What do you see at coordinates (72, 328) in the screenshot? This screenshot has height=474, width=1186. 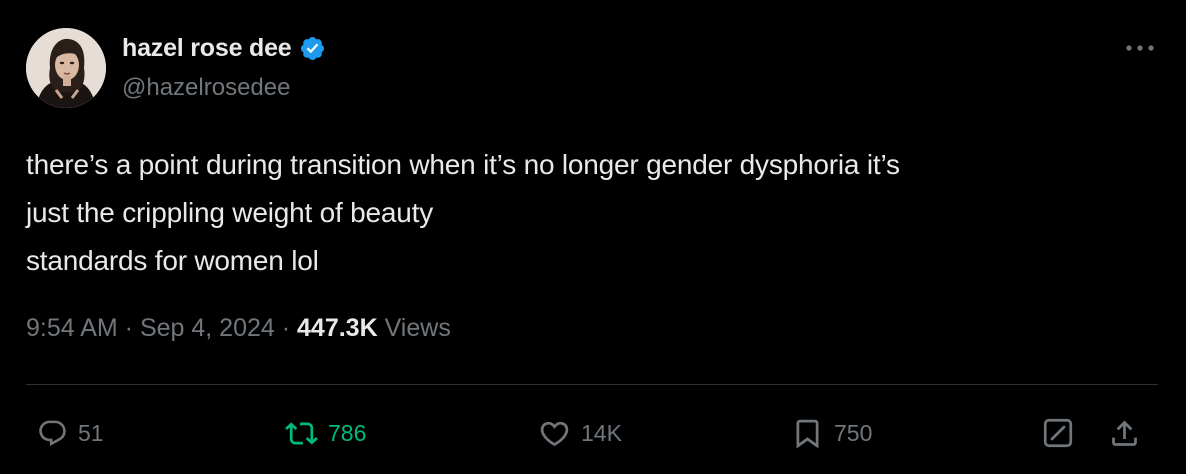 I see `tweet-time: 9:54 AM` at bounding box center [72, 328].